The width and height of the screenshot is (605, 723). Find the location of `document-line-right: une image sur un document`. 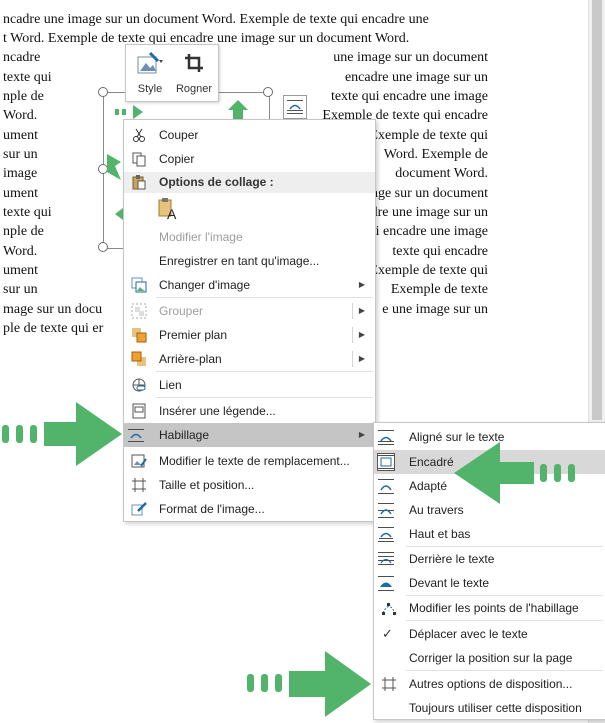

document-line-right: une image sur un document is located at coordinates (410, 57).